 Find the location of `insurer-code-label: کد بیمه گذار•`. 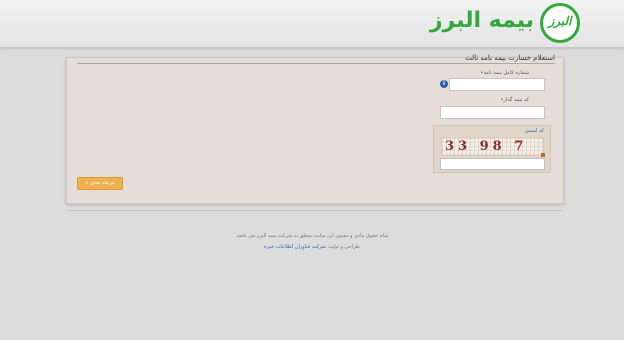

insurer-code-label: کد بیمه گذار• is located at coordinates (514, 100).